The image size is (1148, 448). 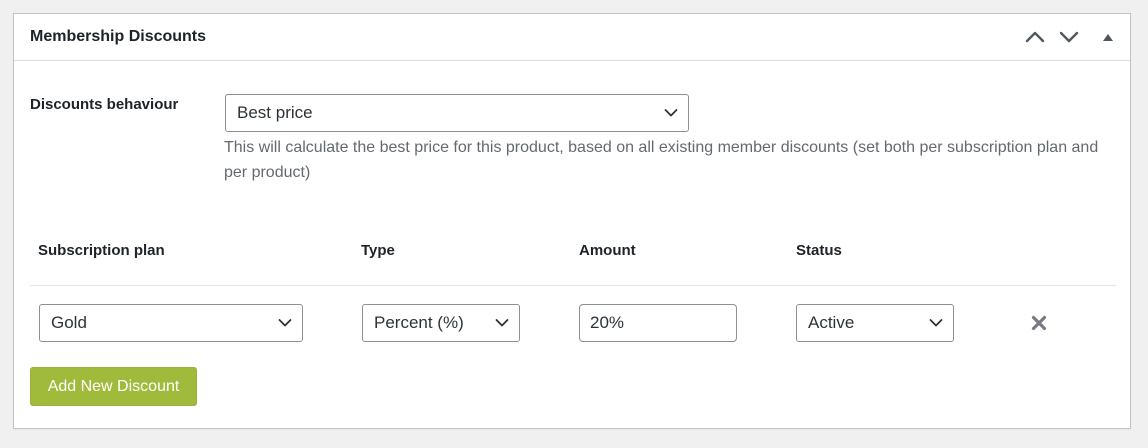 I want to click on remove-discount-button, so click(x=1039, y=323).